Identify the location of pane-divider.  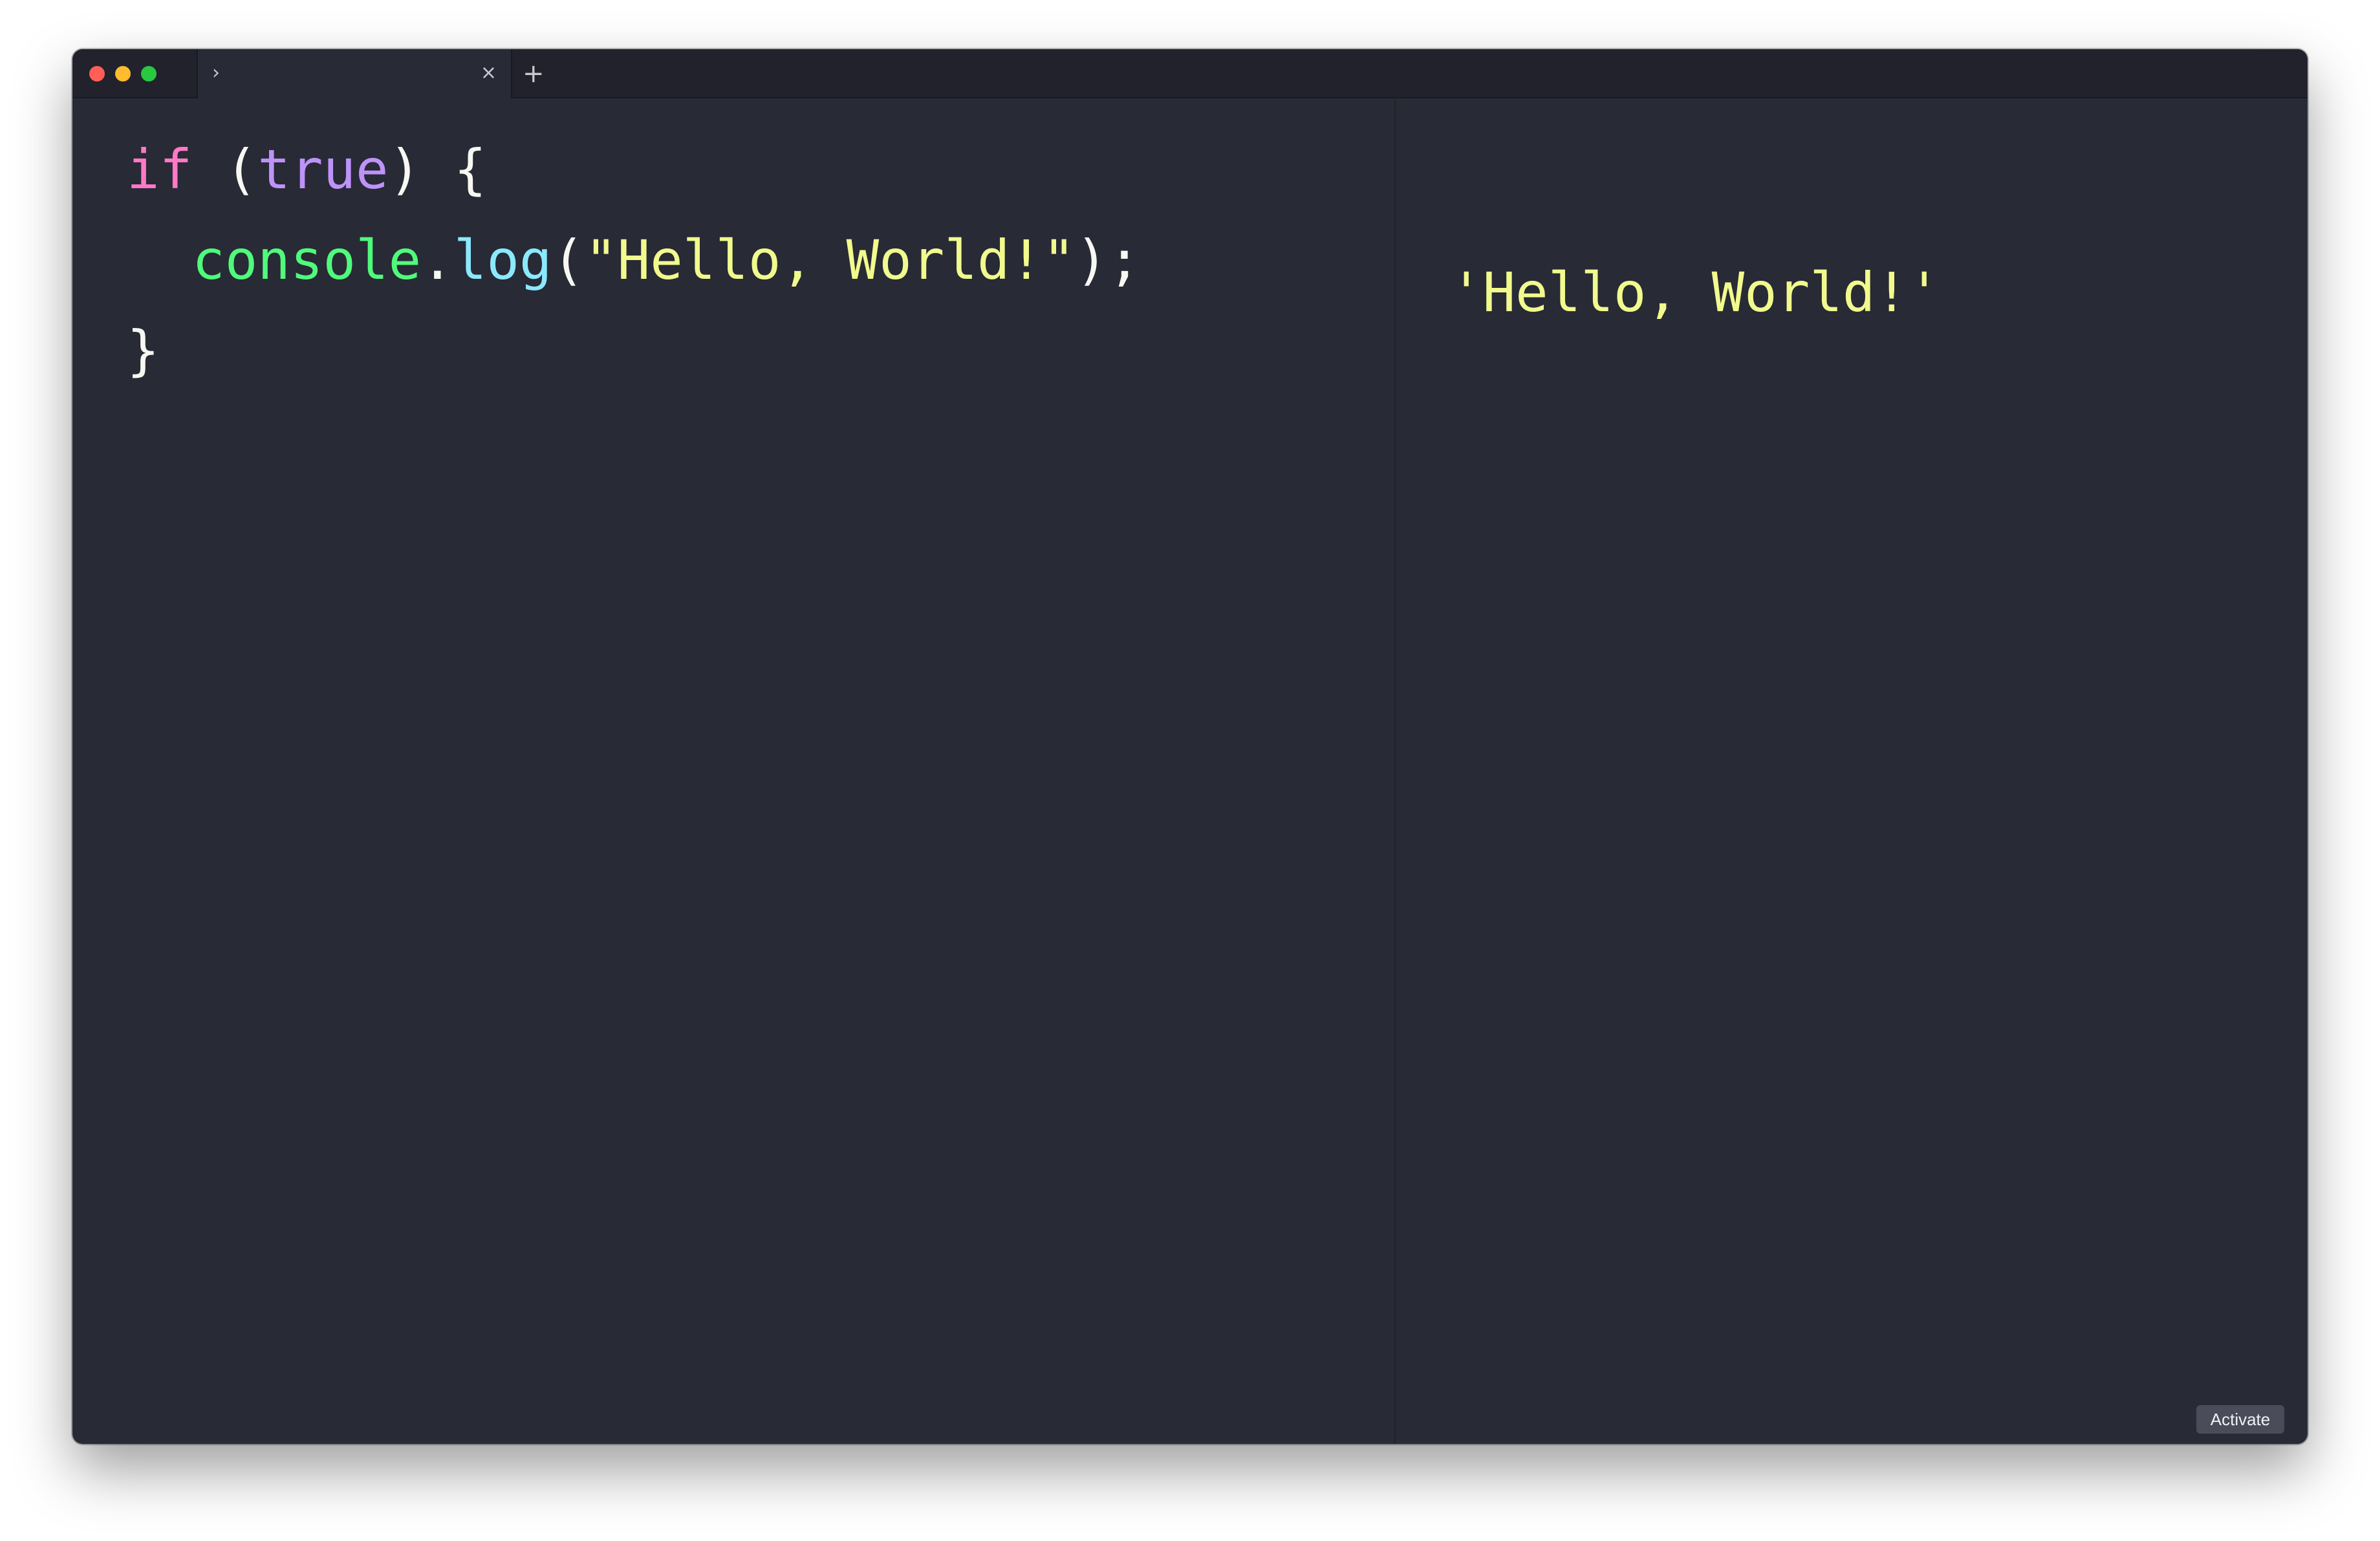
(1395, 771).